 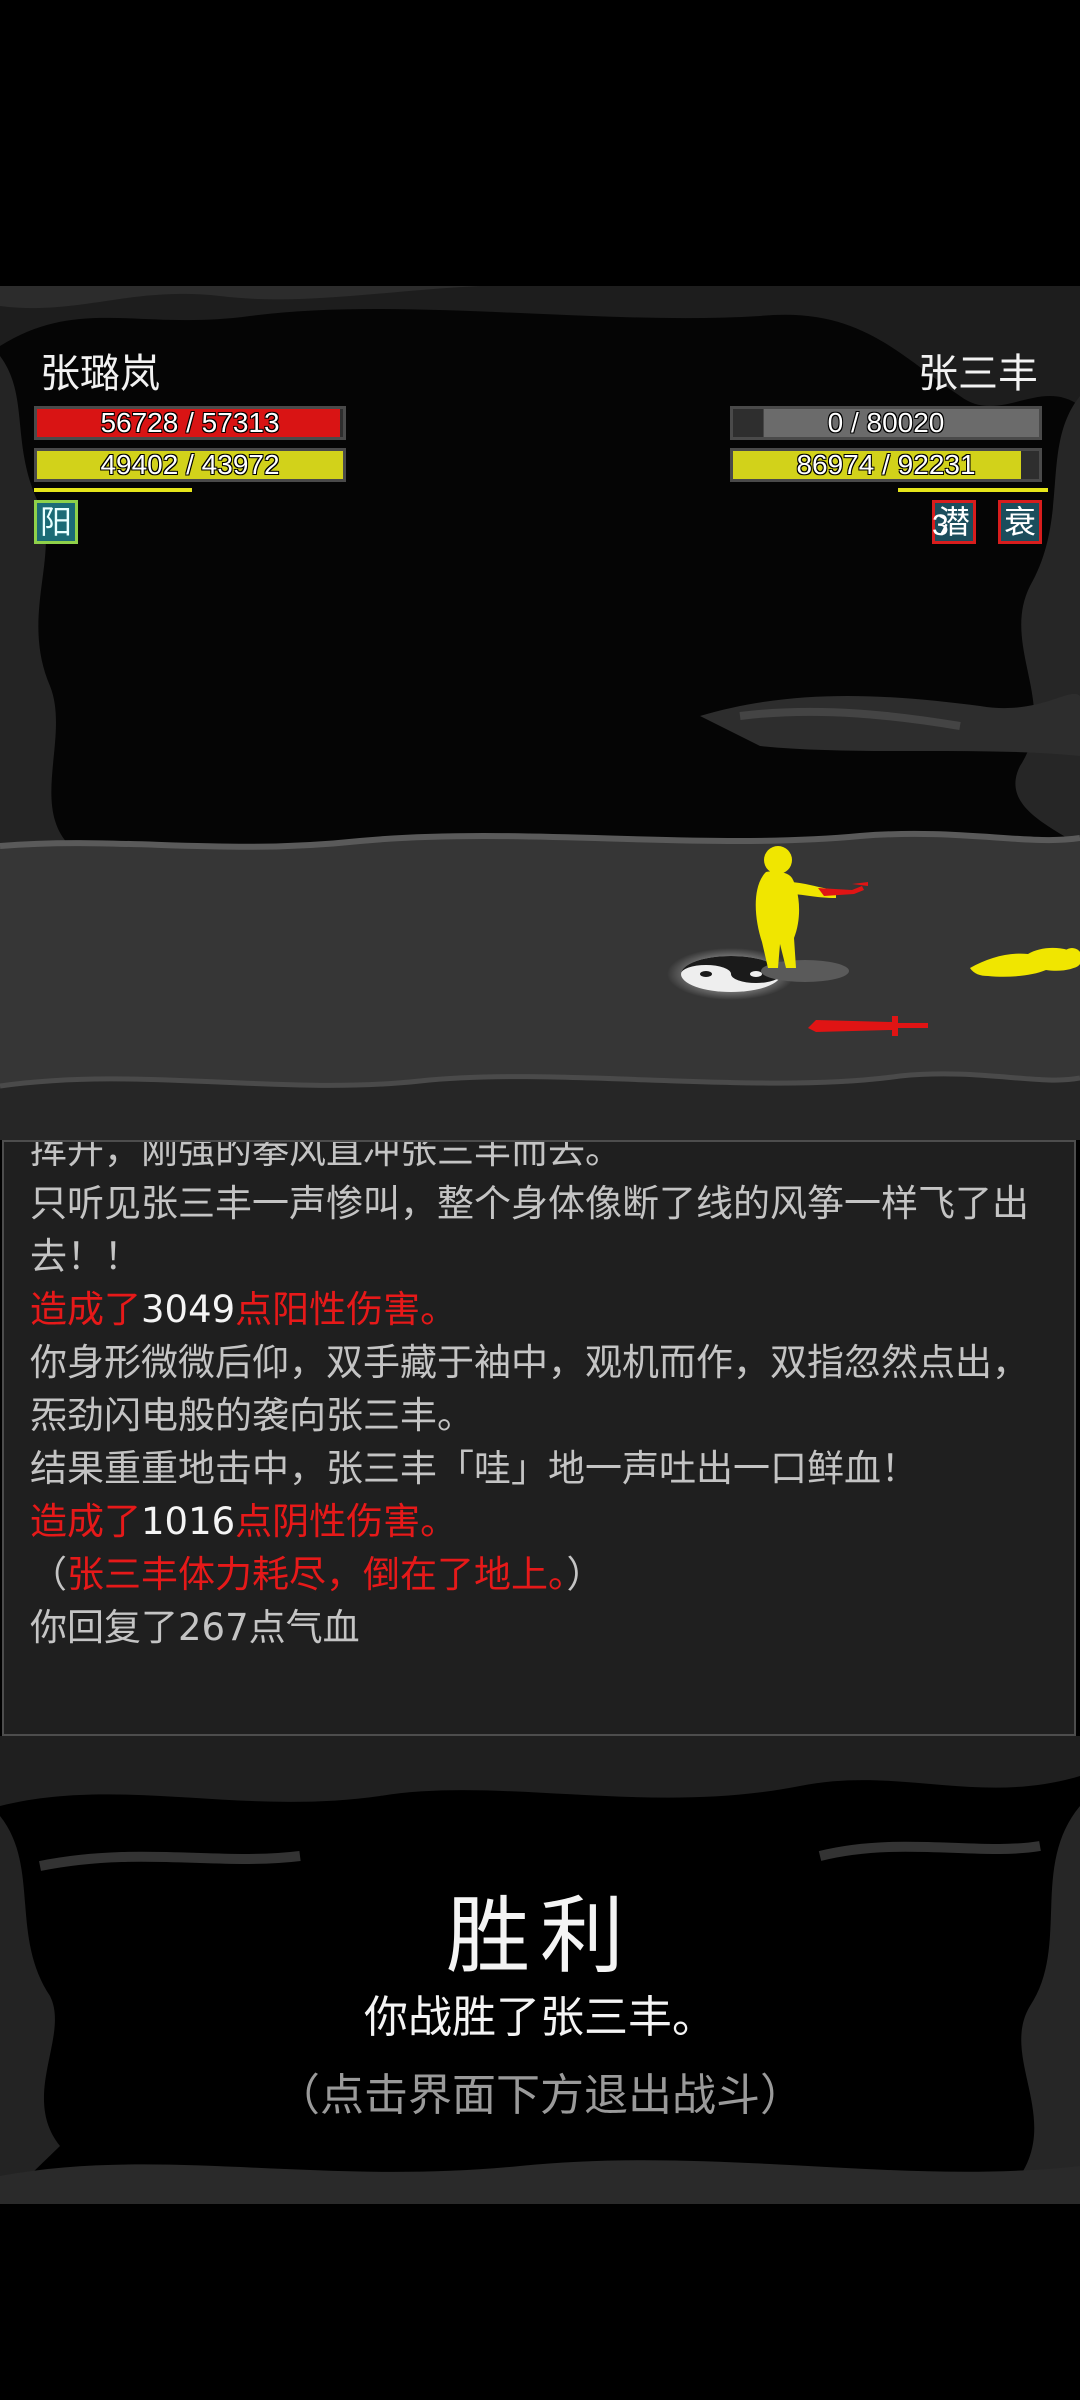 I want to click on player-character, so click(x=811, y=907).